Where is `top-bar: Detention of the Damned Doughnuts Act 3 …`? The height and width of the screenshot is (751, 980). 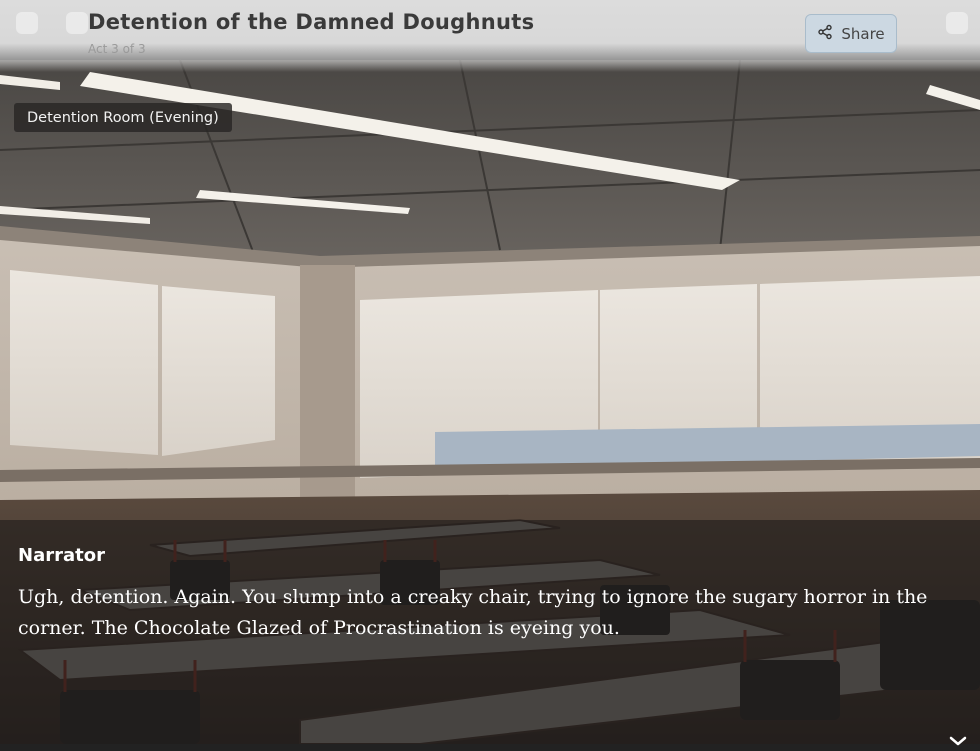 top-bar: Detention of the Damned Doughnuts Act 3 … is located at coordinates (490, 36).